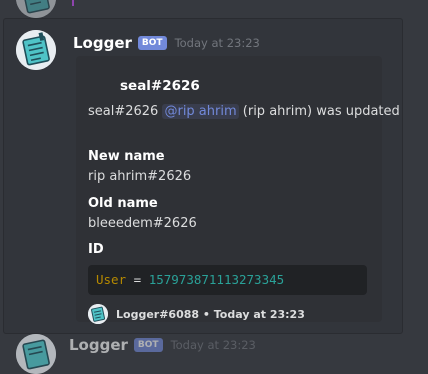 This screenshot has height=374, width=428. What do you see at coordinates (96, 249) in the screenshot?
I see `field-id-label: ID` at bounding box center [96, 249].